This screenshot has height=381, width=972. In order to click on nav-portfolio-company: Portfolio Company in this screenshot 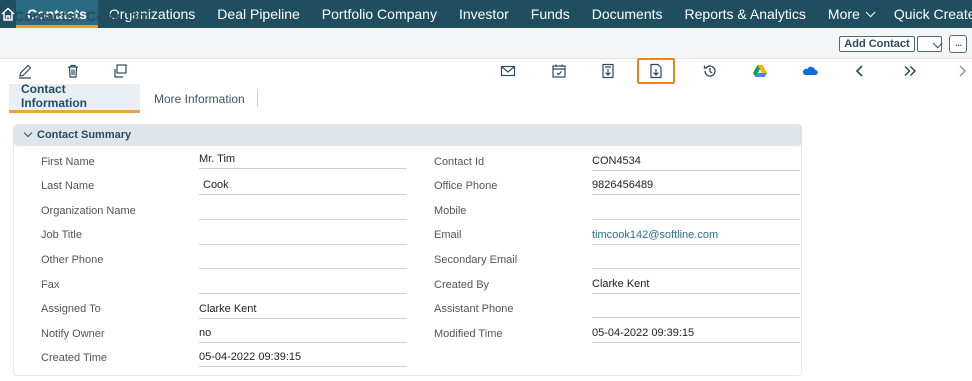, I will do `click(379, 14)`.